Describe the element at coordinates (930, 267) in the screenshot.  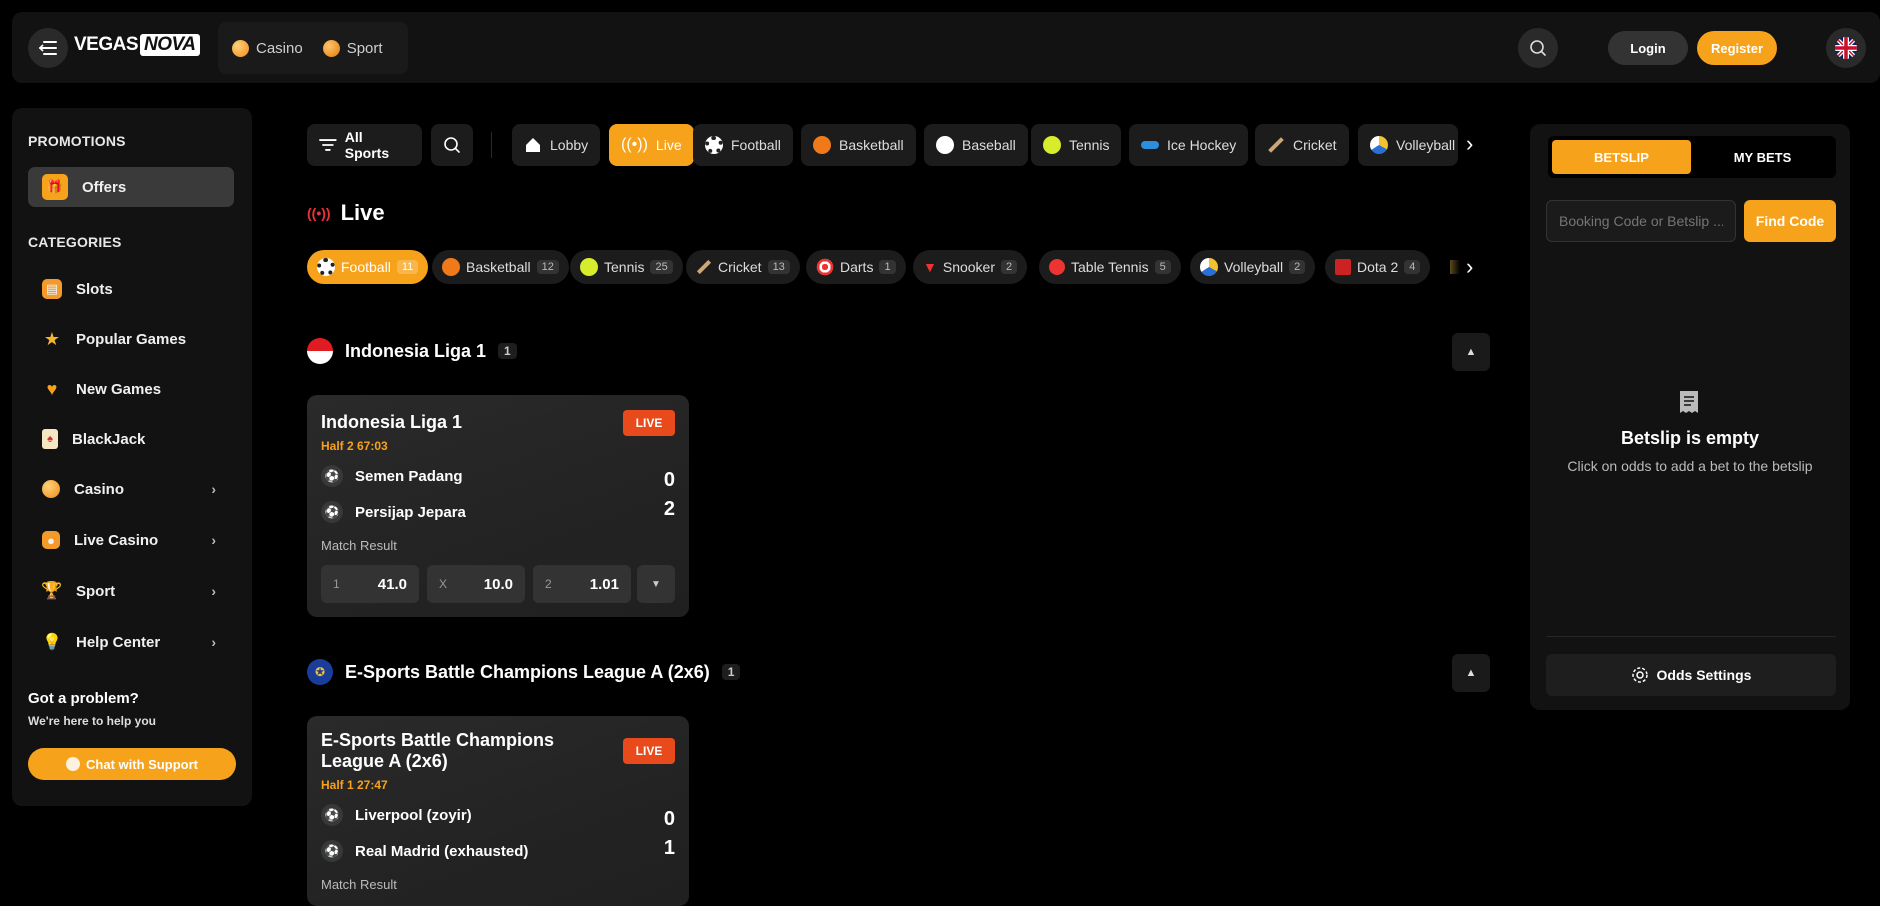
I see `snooker-balls-icon: ▼` at that location.